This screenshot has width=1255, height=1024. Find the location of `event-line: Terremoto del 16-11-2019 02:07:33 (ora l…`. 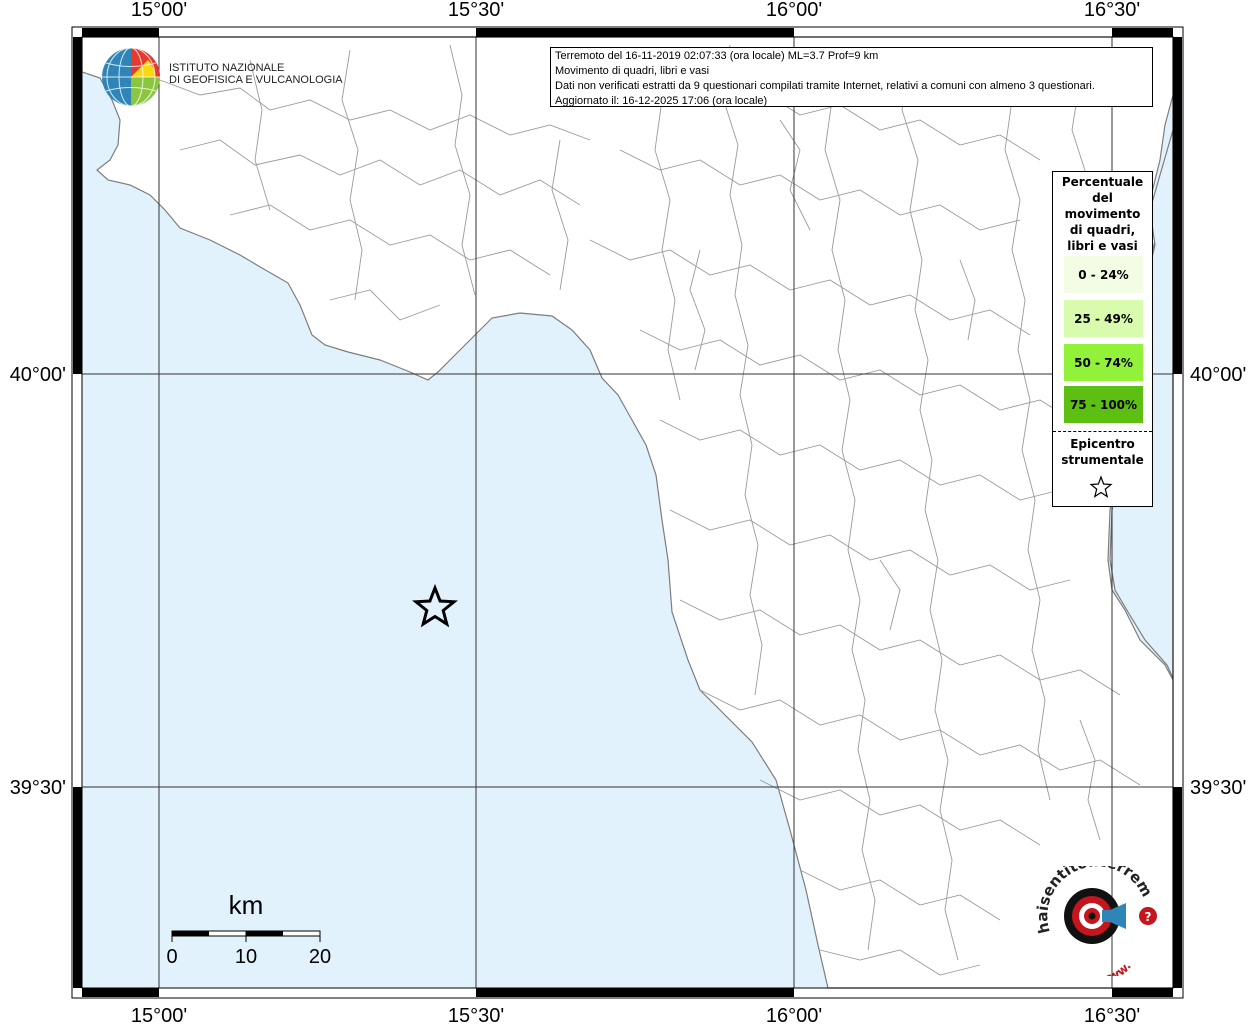

event-line: Terremoto del 16-11-2019 02:07:33 (ora l… is located at coordinates (717, 56).